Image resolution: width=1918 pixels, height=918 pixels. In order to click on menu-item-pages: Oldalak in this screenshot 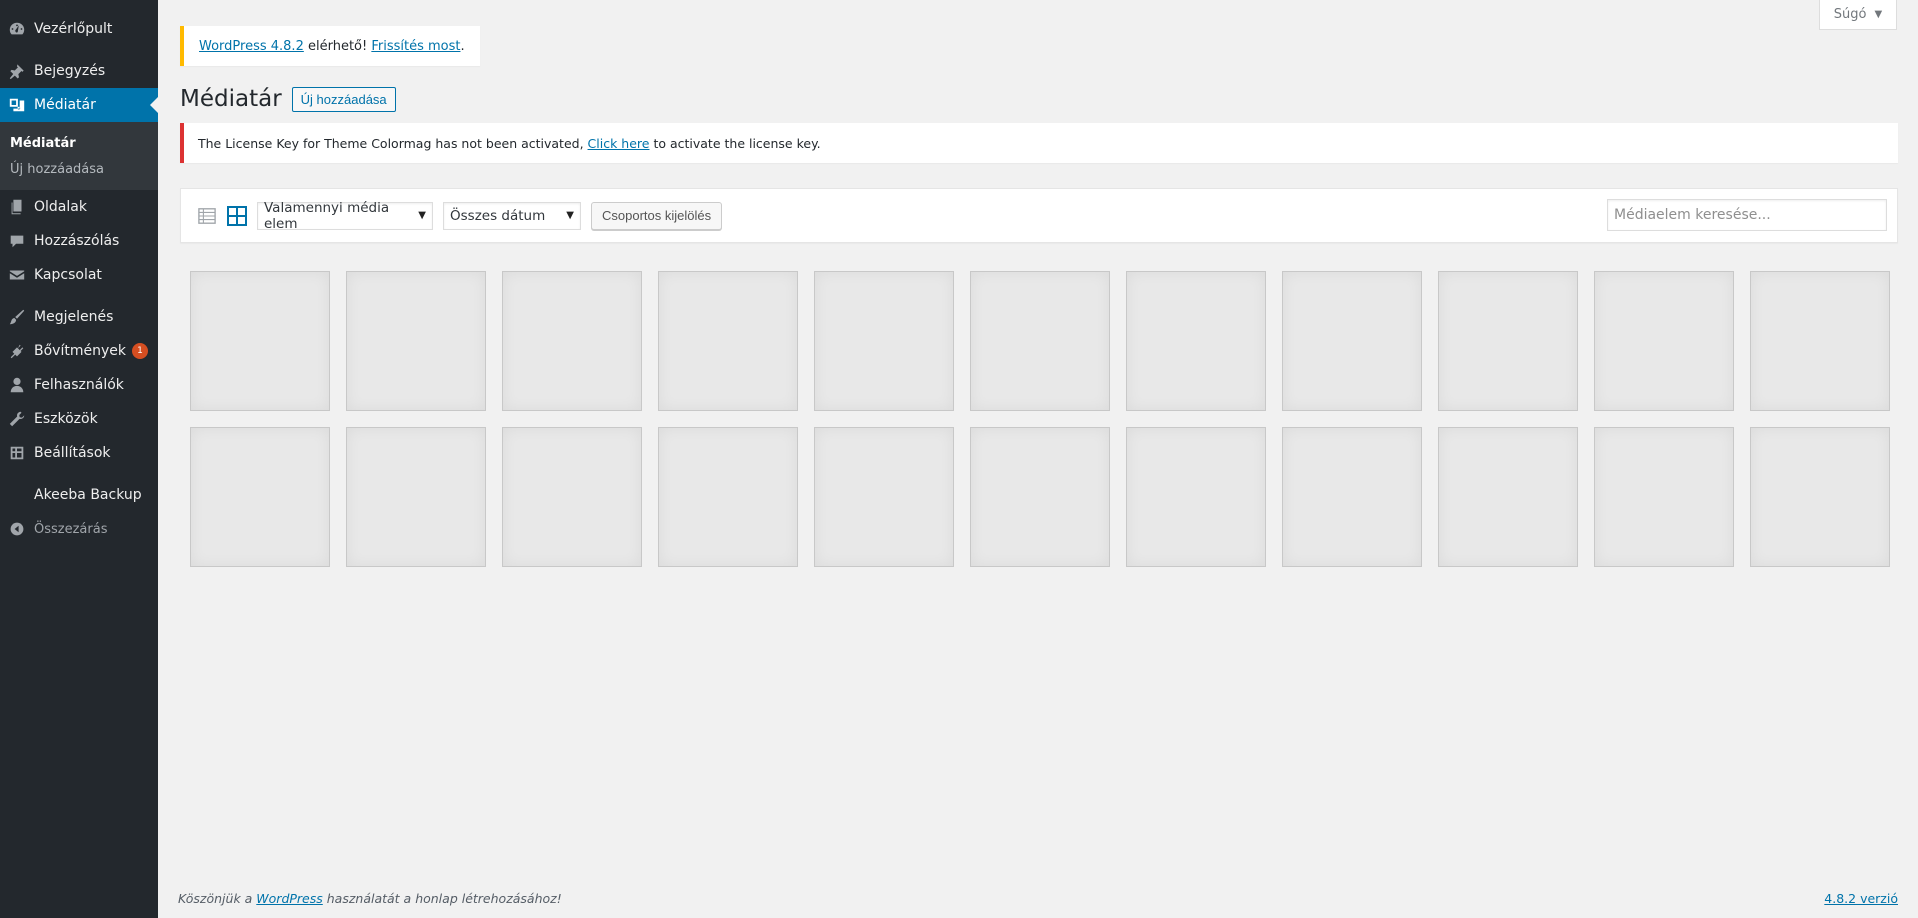, I will do `click(79, 207)`.